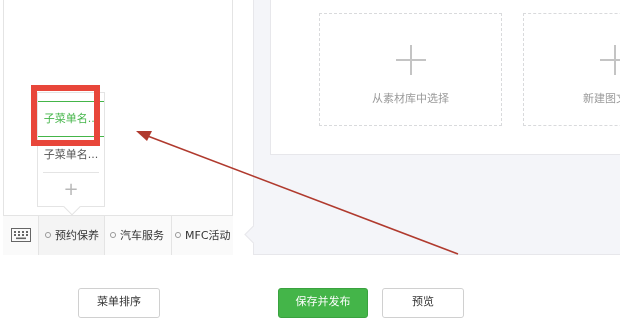 The width and height of the screenshot is (620, 318). I want to click on preview-button: 预览, so click(423, 303).